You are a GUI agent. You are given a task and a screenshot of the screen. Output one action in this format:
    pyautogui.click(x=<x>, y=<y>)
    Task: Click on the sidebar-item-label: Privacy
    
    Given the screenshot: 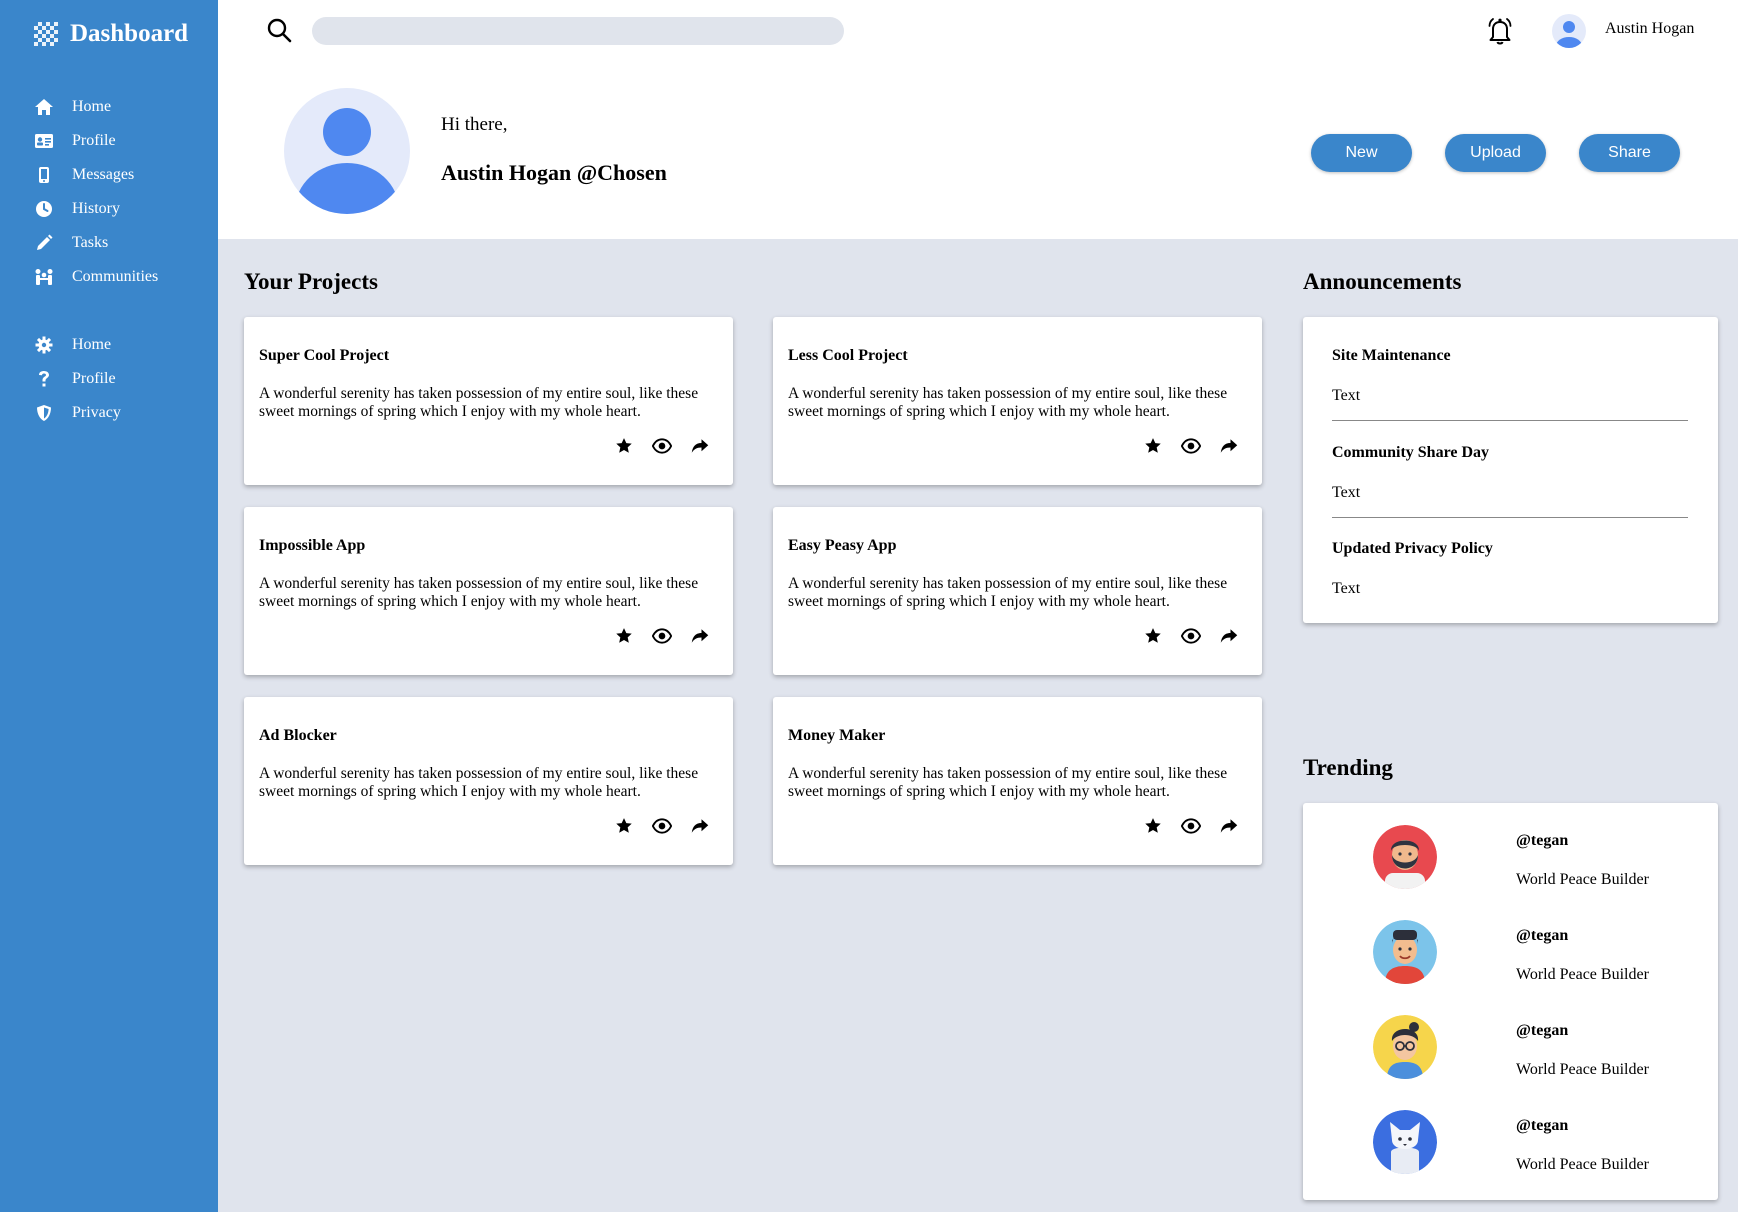 What is the action you would take?
    pyautogui.click(x=96, y=412)
    